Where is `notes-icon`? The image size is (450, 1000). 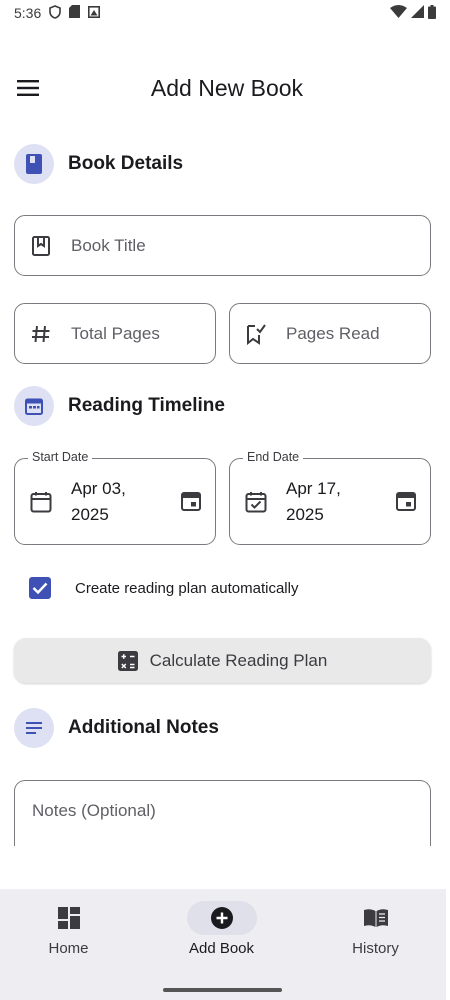
notes-icon is located at coordinates (34, 728).